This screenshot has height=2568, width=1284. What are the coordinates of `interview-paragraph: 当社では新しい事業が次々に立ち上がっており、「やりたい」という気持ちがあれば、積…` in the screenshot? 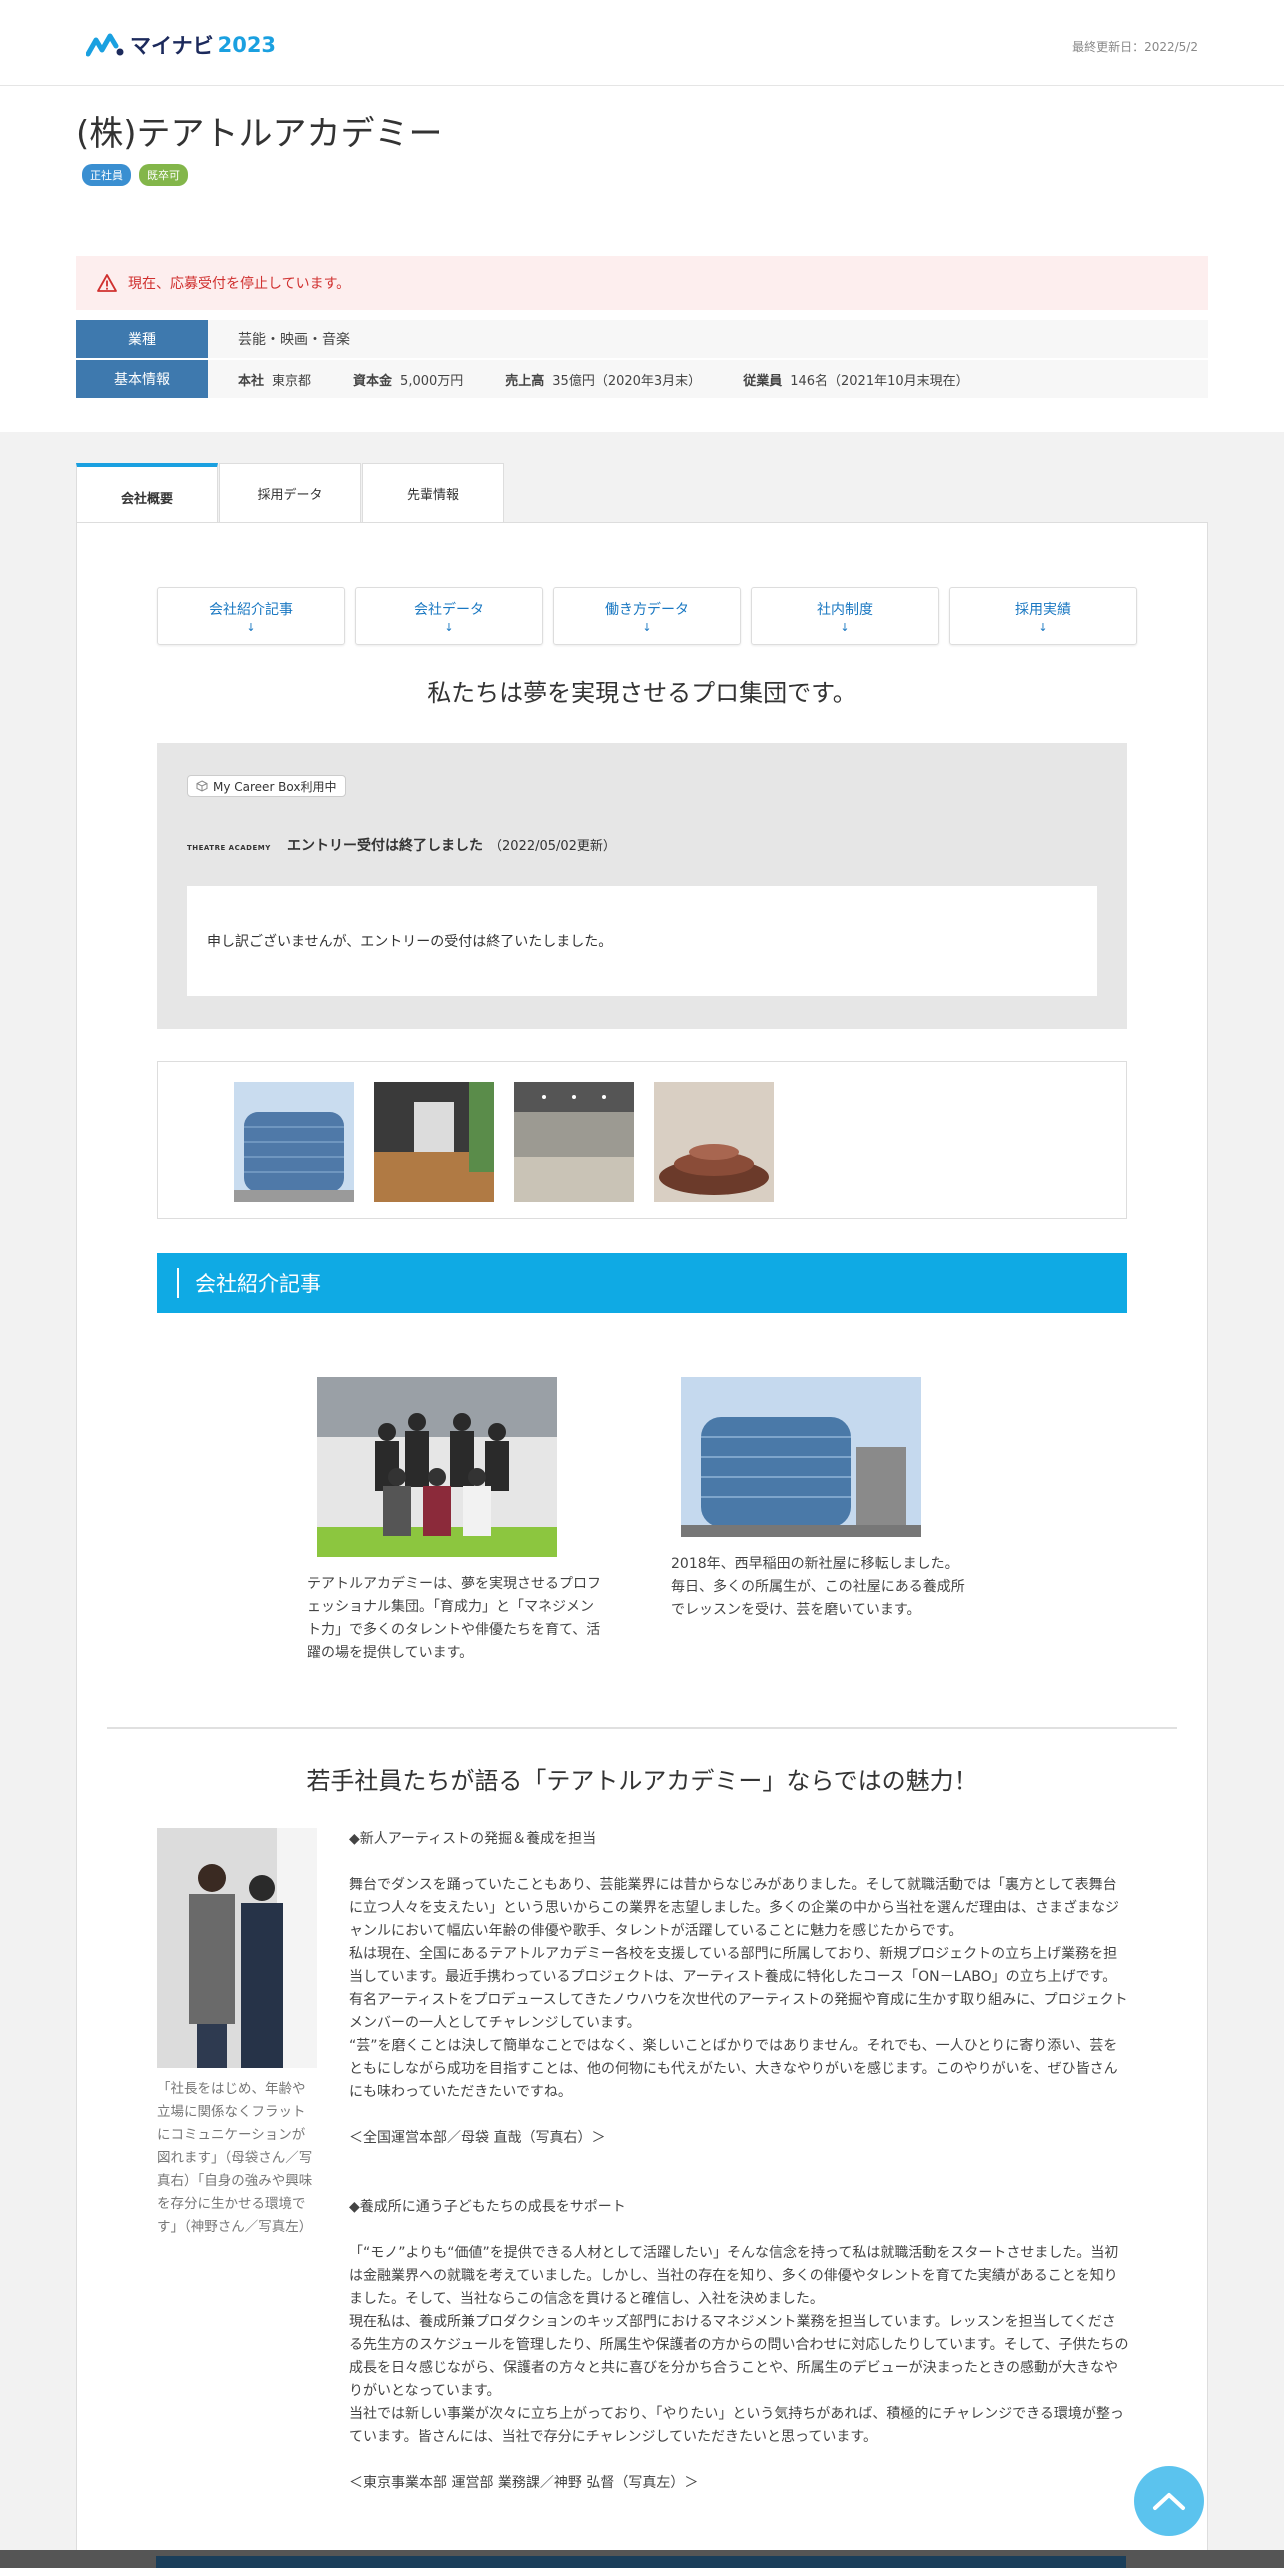 It's located at (736, 2425).